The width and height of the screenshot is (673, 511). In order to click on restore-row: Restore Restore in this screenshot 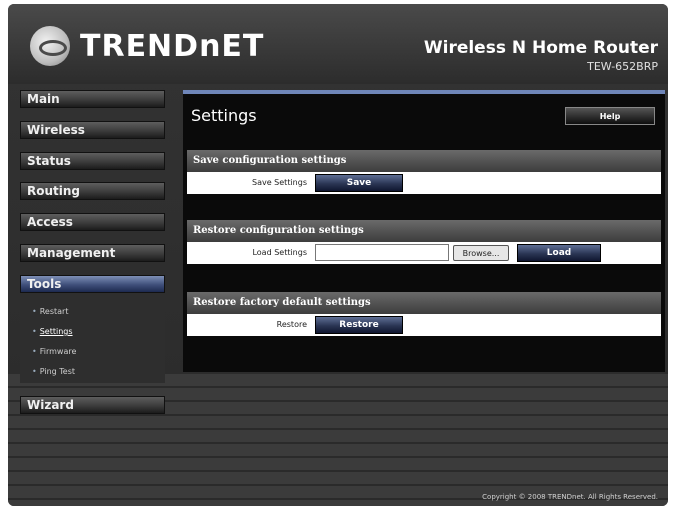, I will do `click(424, 325)`.